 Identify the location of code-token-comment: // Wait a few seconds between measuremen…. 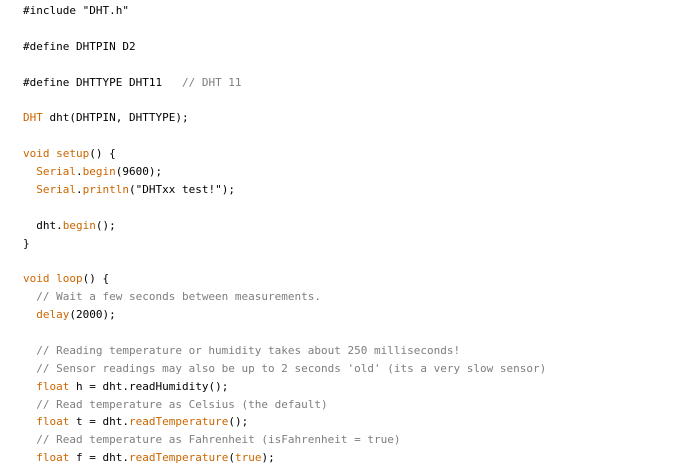
(179, 297).